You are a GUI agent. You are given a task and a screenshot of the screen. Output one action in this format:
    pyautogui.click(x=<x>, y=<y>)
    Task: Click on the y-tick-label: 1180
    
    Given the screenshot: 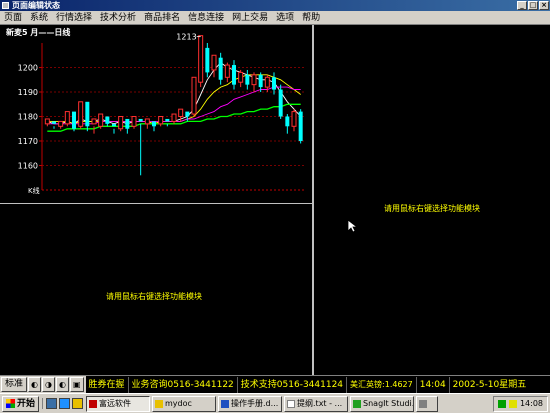 What is the action you would take?
    pyautogui.click(x=28, y=117)
    